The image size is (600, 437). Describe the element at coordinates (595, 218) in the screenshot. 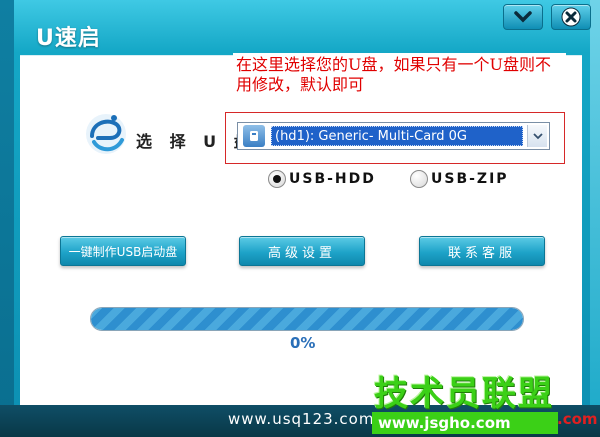

I see `desktop-edge-right` at that location.